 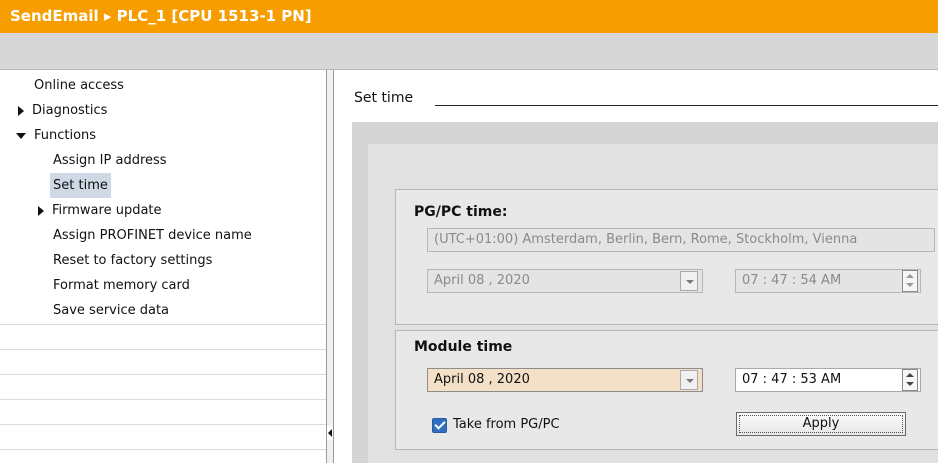 I want to click on take-from-pgpc-checkbox, so click(x=439, y=425).